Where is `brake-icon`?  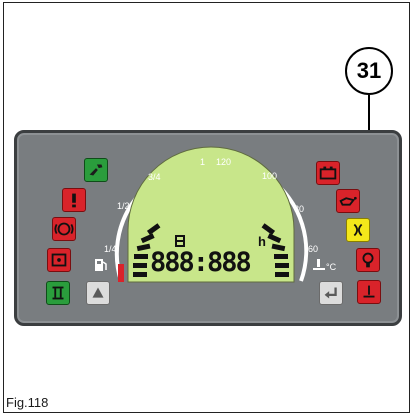
brake-icon is located at coordinates (64, 229).